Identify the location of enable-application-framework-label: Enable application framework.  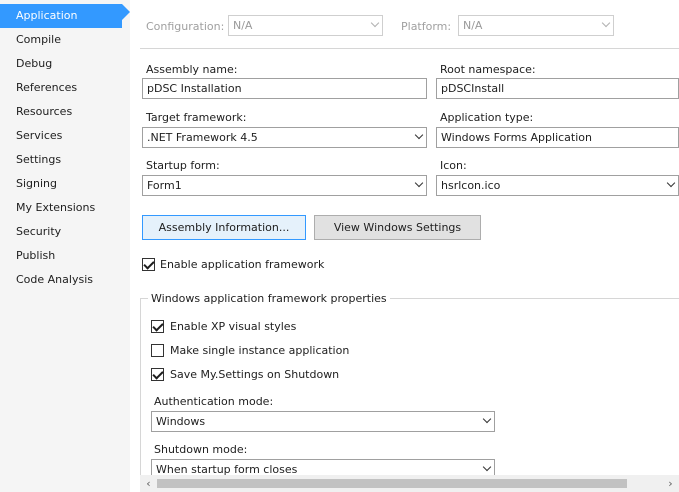
(242, 264).